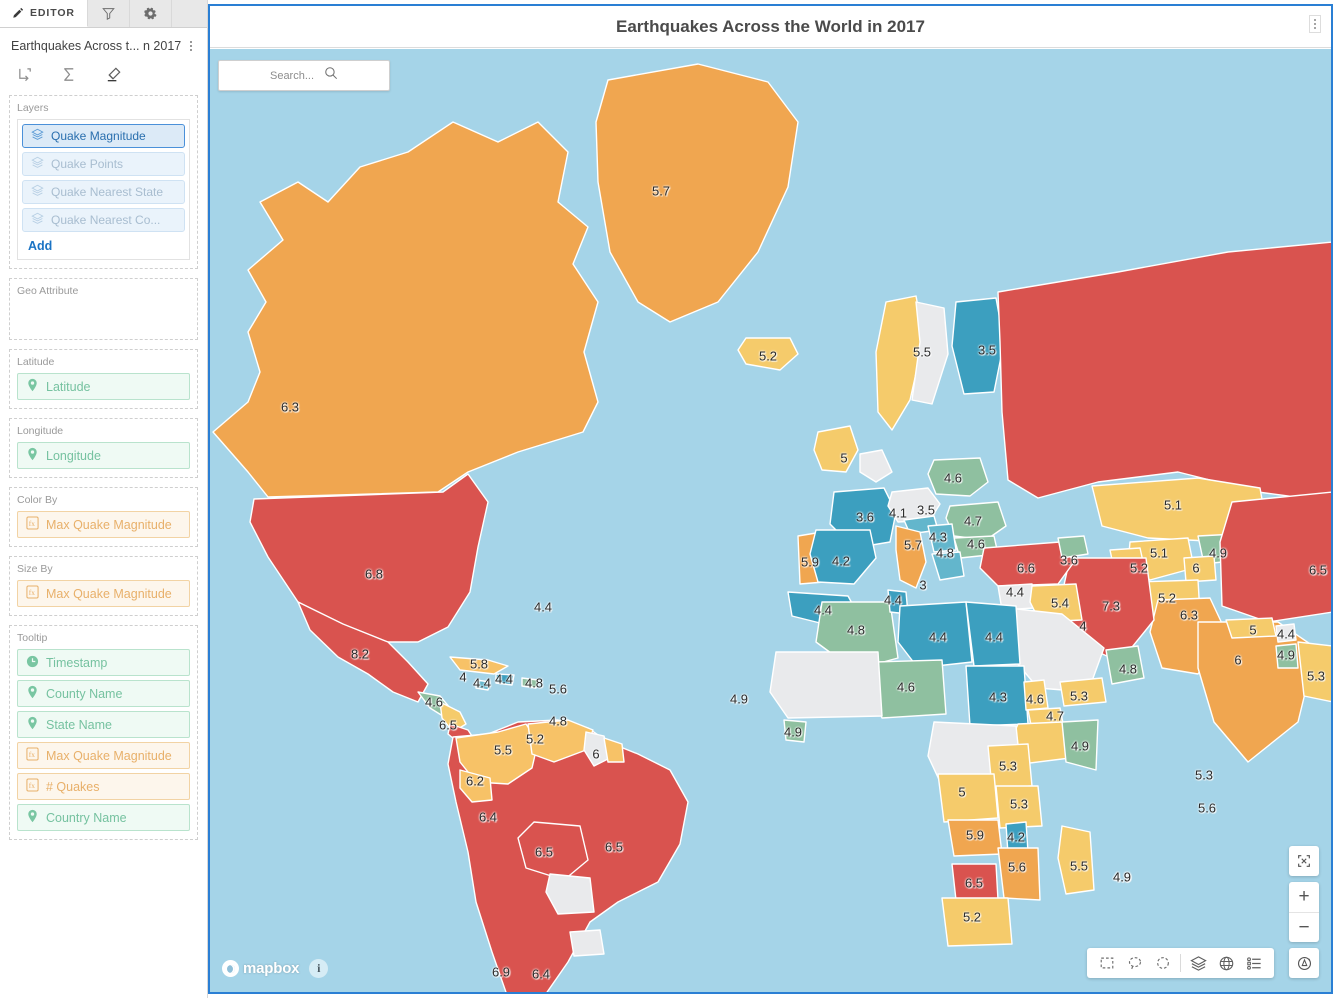 The image size is (1335, 998). Describe the element at coordinates (1304, 897) in the screenshot. I see `zoom-in-button: +` at that location.